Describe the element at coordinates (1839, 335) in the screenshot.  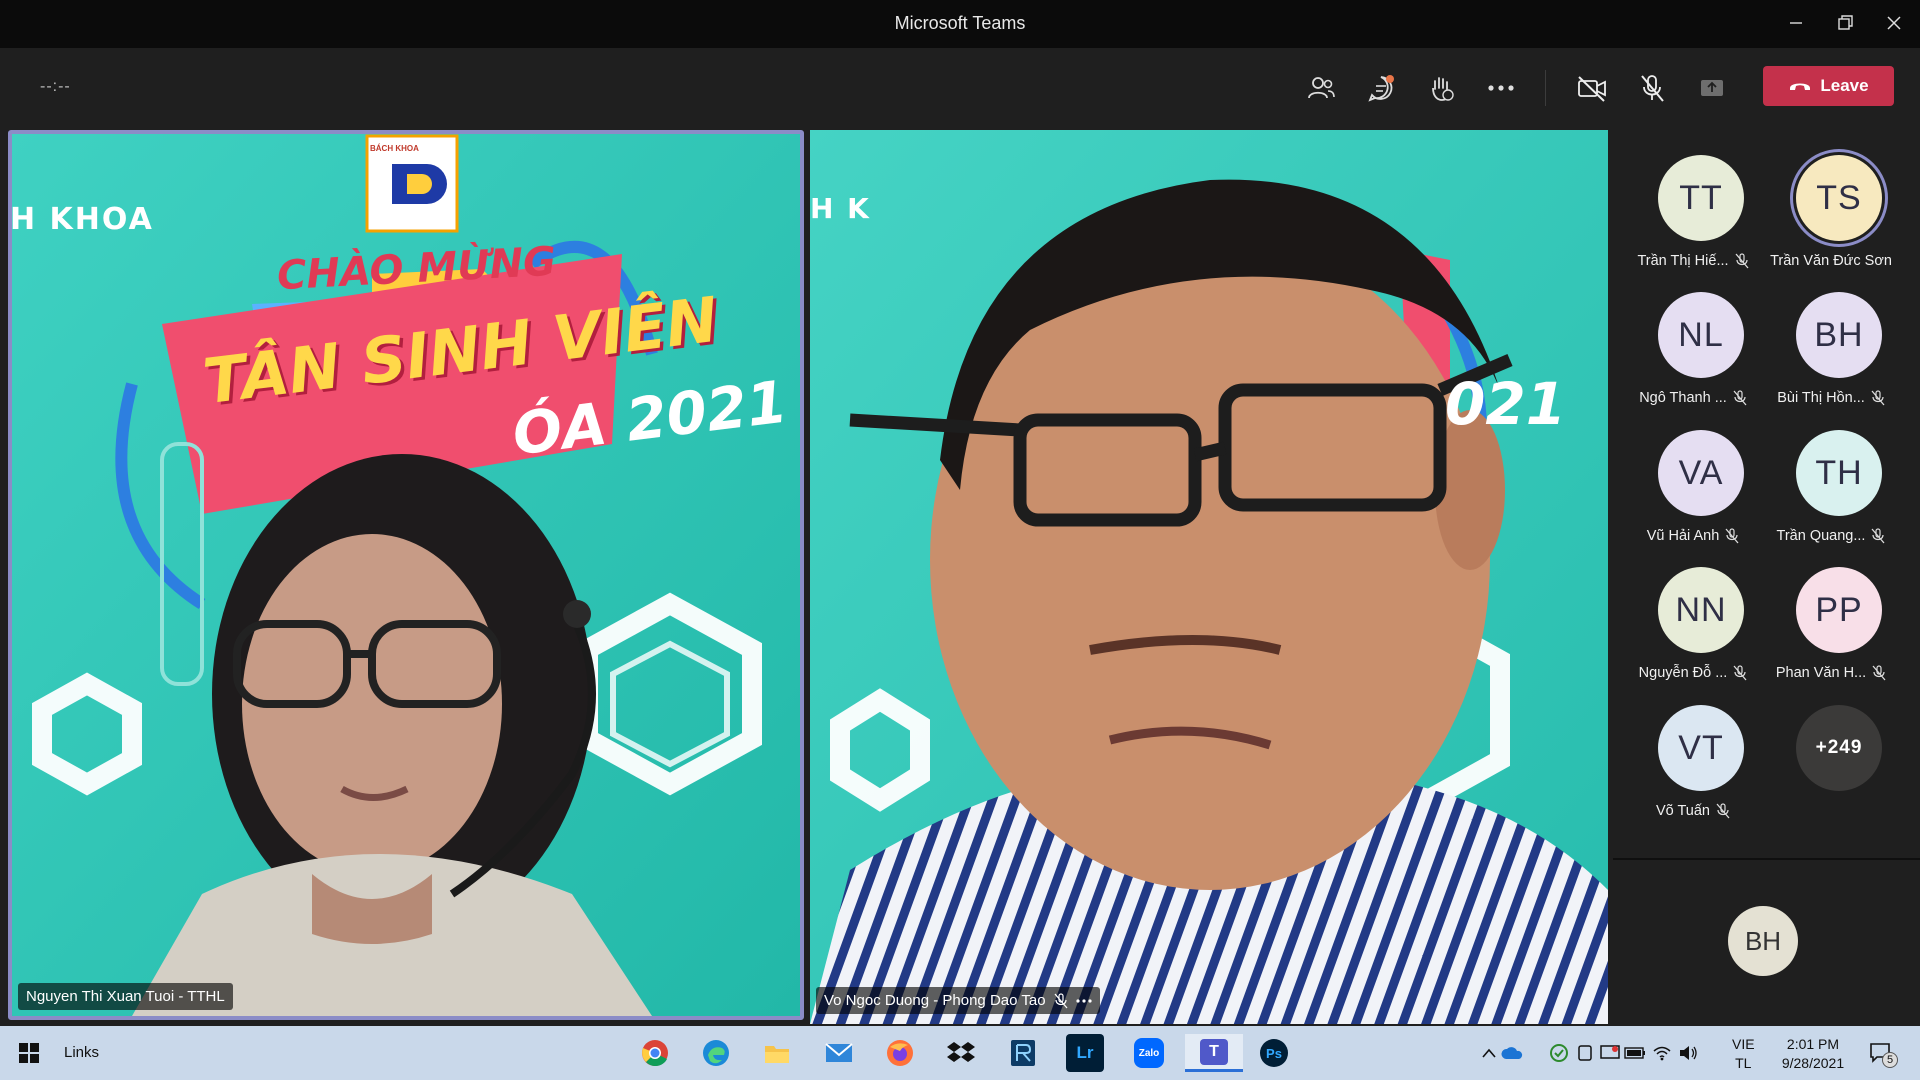
I see `participant-avatar: BH` at that location.